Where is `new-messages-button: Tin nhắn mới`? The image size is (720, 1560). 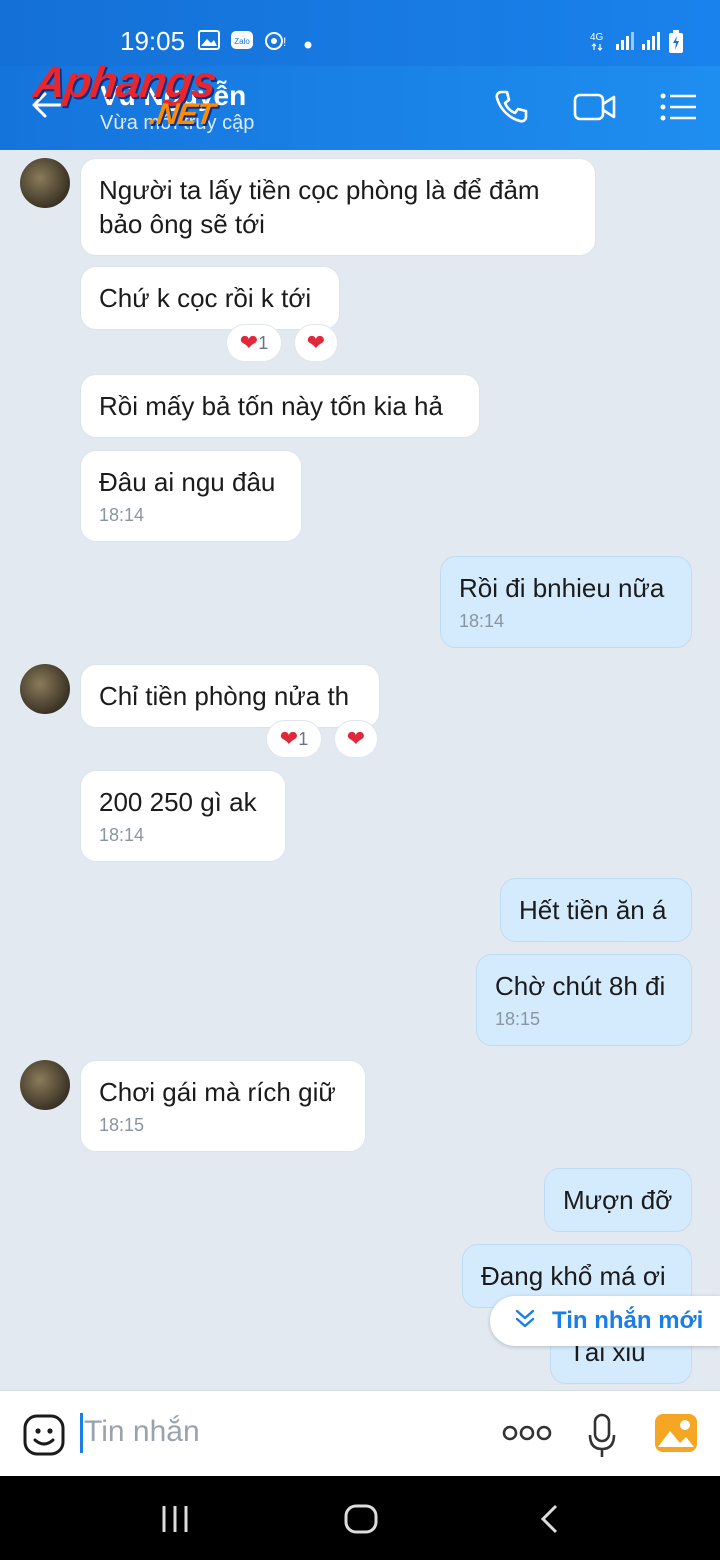
new-messages-button: Tin nhắn mới is located at coordinates (605, 1321).